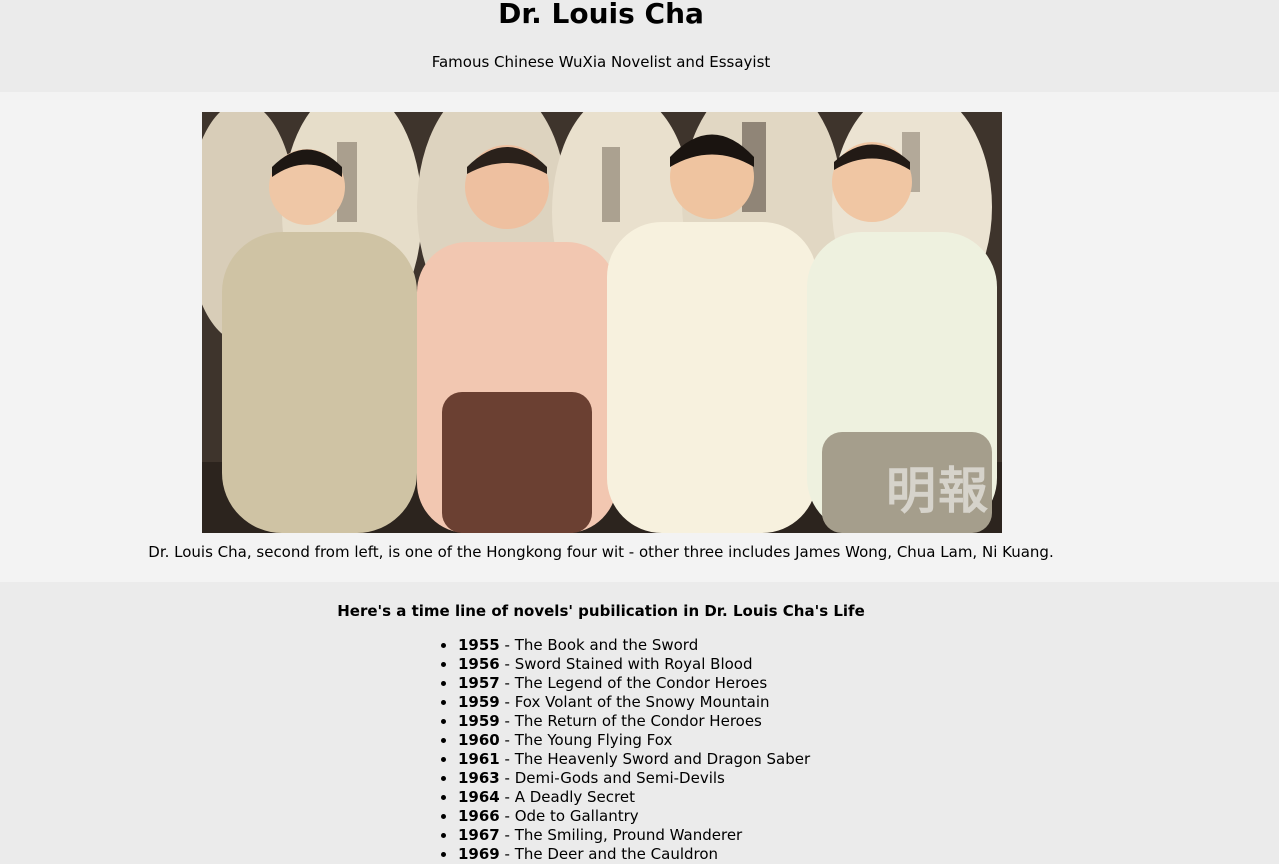 This screenshot has width=1279, height=864. I want to click on list-item-year: 1961, so click(479, 759).